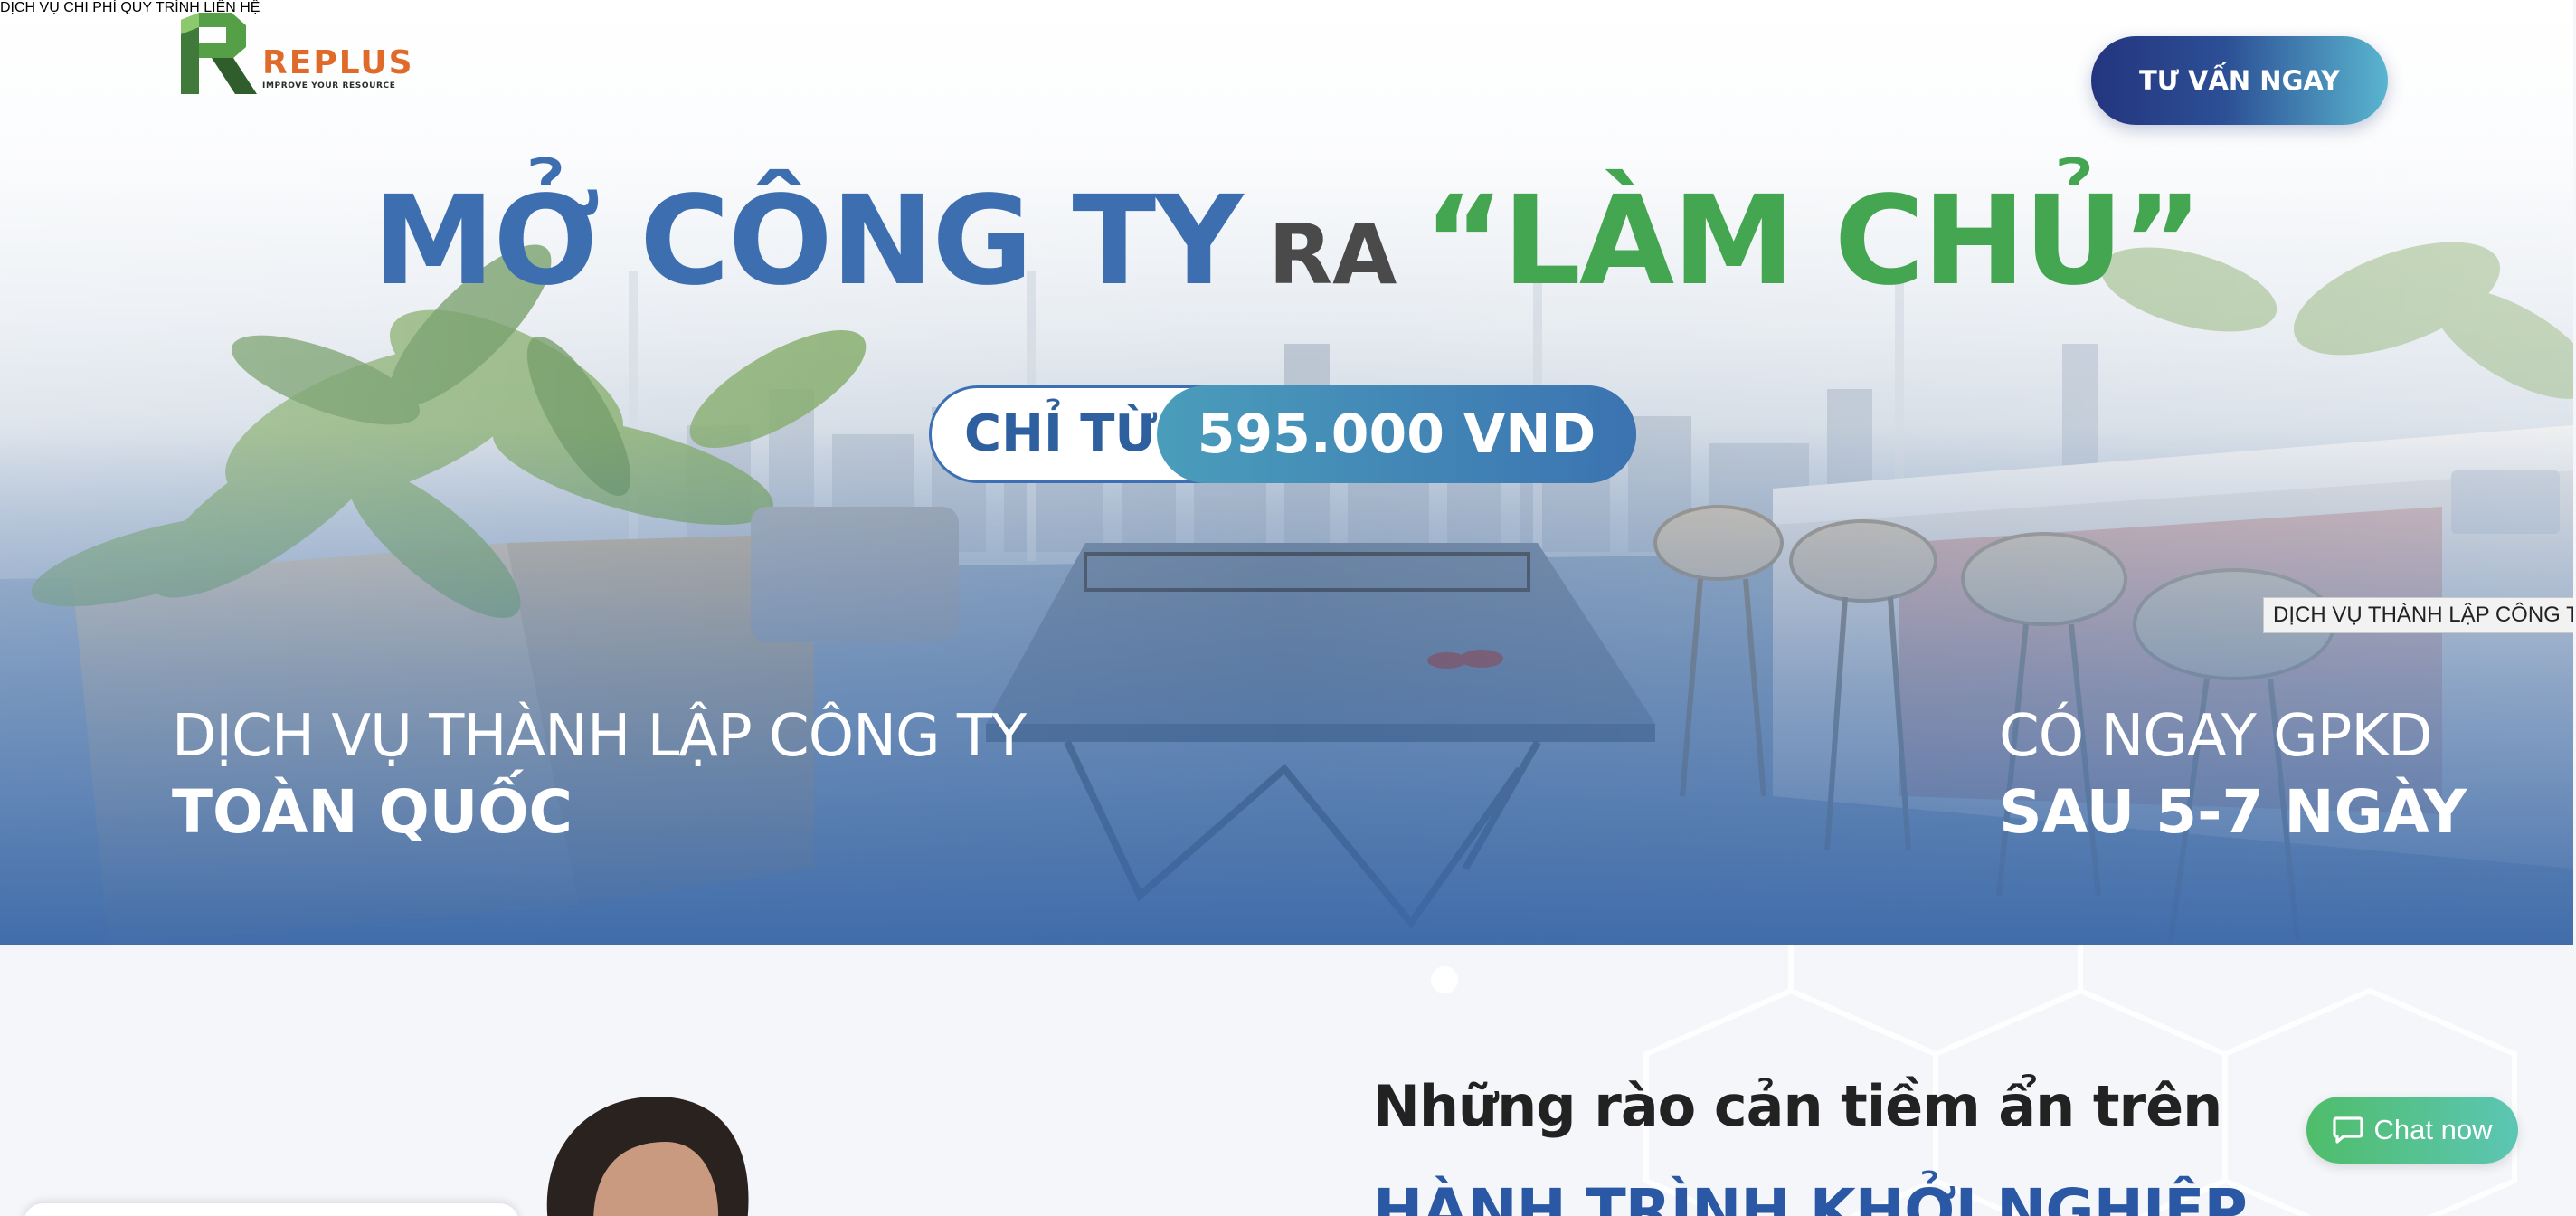 The image size is (2576, 1216). Describe the element at coordinates (647, 1157) in the screenshot. I see `person-photo` at that location.